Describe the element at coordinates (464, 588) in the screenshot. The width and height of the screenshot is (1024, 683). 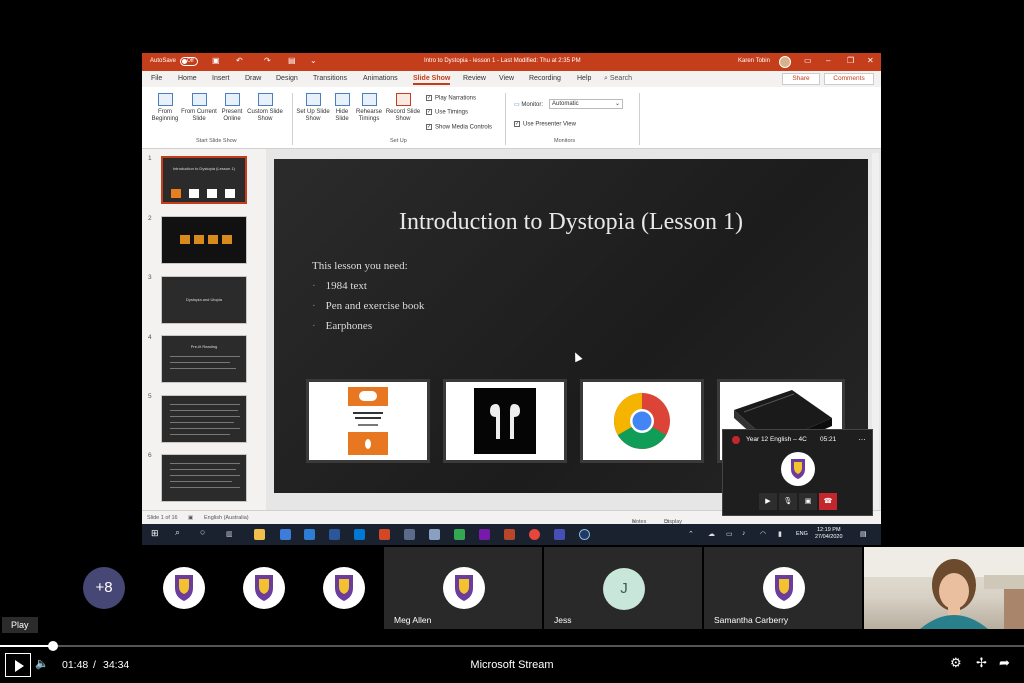
I see `participant-avatar` at that location.